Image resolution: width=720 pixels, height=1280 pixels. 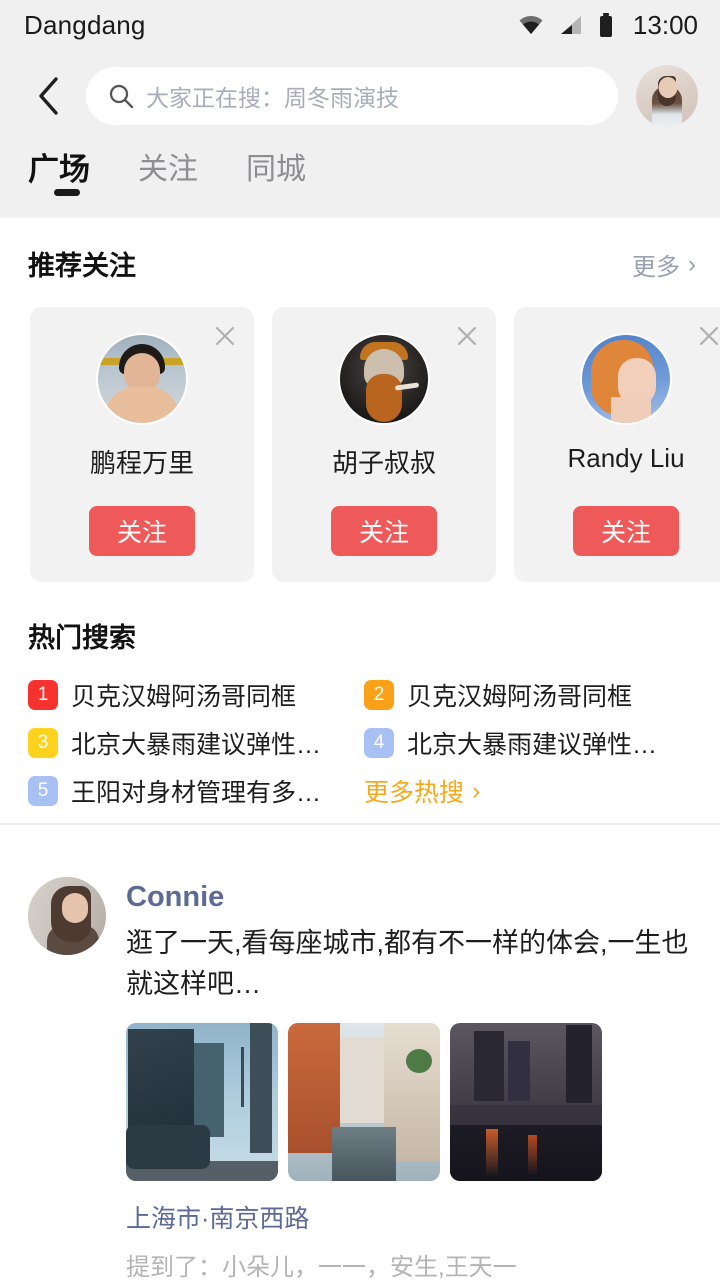 I want to click on post-author-name: Connie, so click(x=411, y=897).